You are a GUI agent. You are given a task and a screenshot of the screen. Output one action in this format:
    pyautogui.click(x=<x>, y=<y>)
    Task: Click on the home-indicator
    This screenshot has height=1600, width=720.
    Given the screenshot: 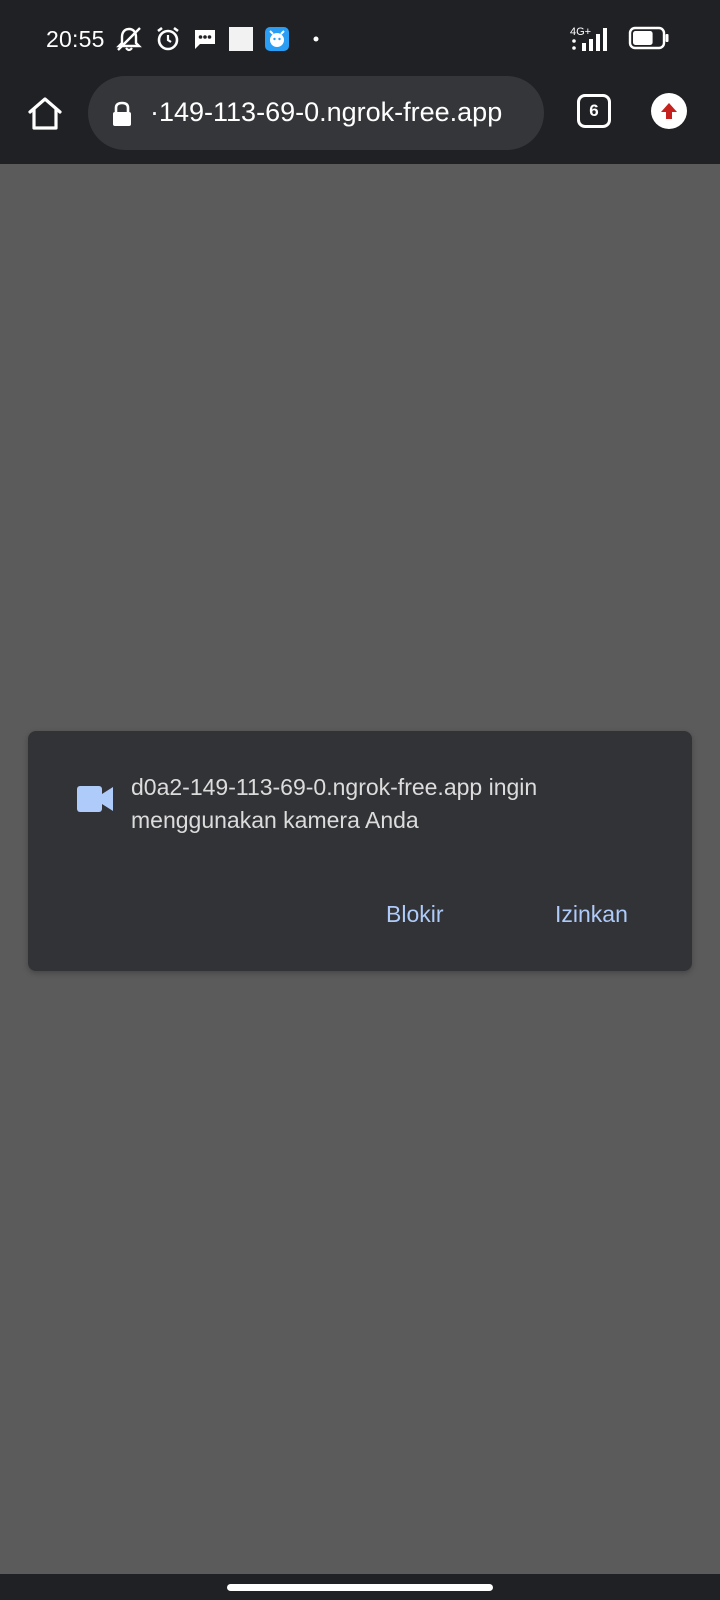 What is the action you would take?
    pyautogui.click(x=360, y=1587)
    